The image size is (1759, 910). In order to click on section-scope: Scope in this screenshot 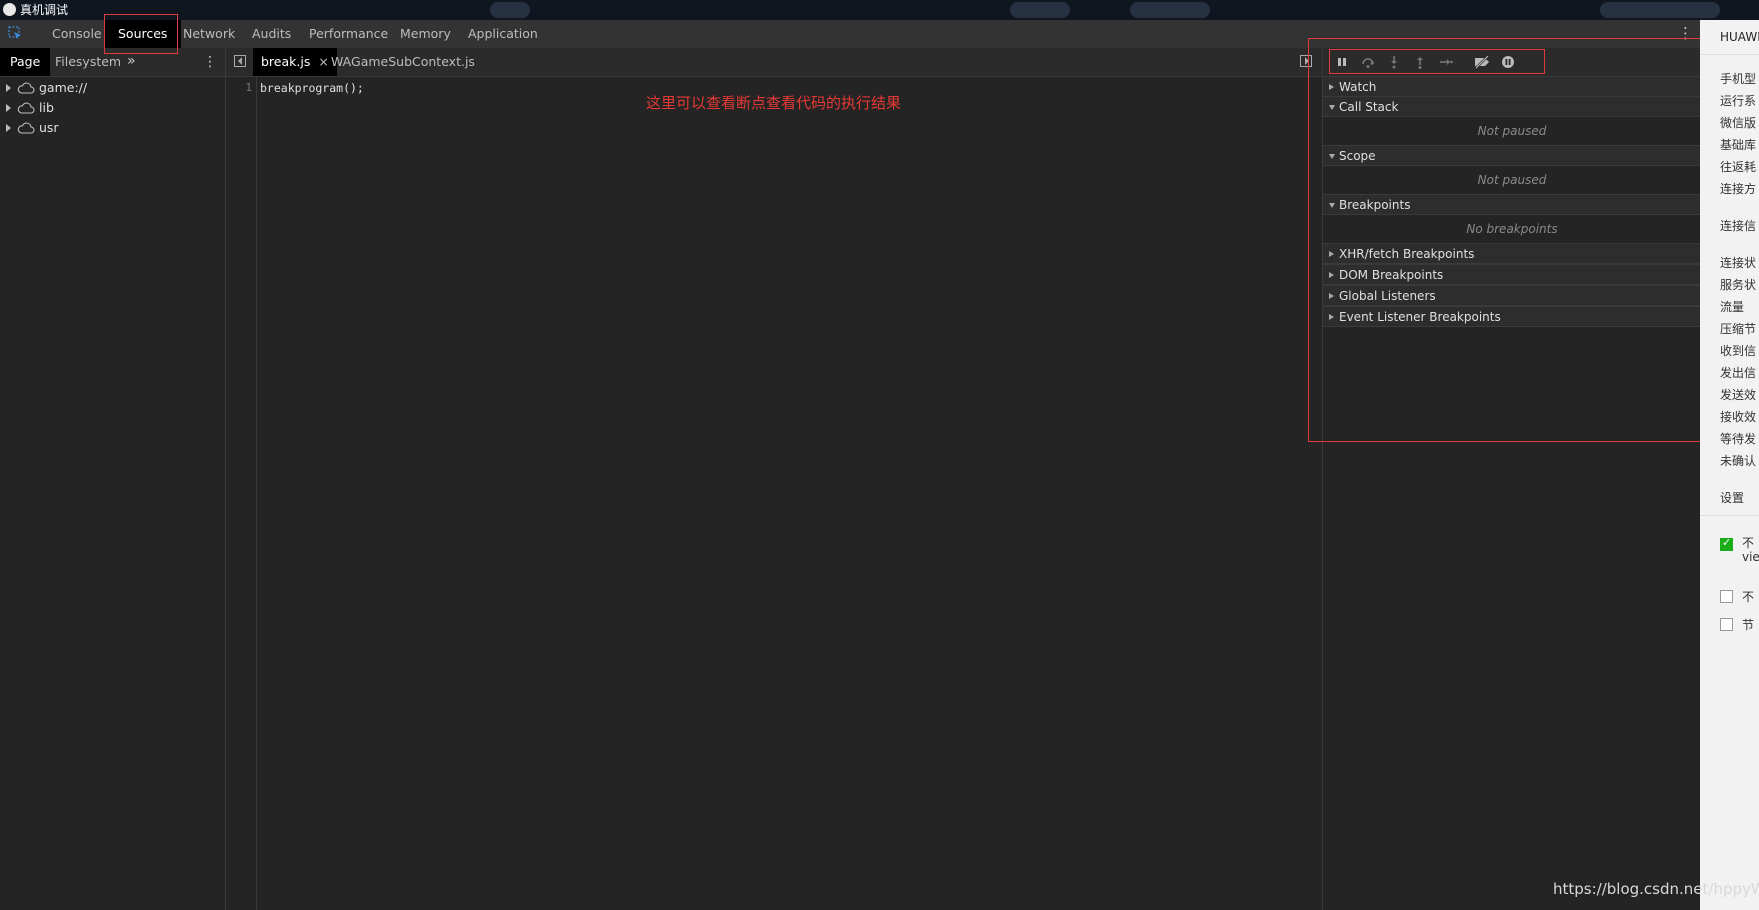, I will do `click(1512, 155)`.